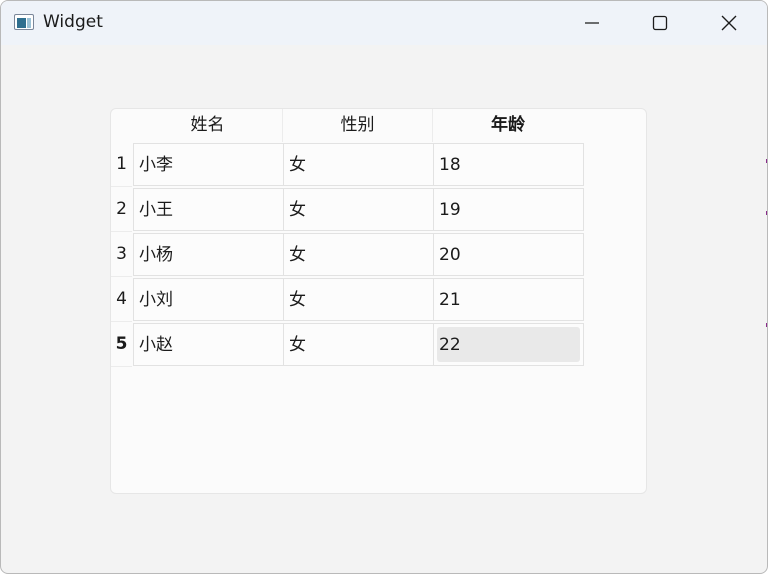 The image size is (768, 574). I want to click on table-cell: 21, so click(508, 299).